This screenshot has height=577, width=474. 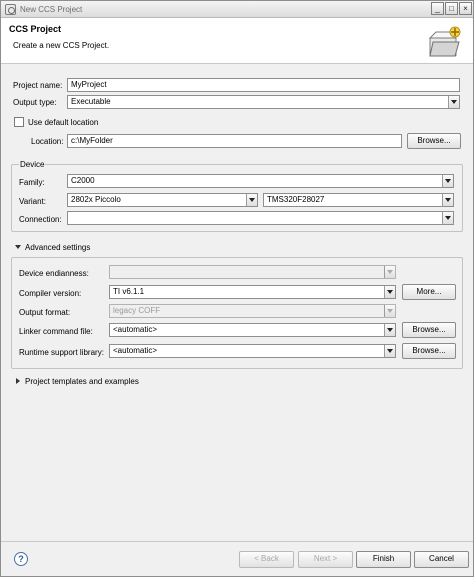 I want to click on family-value: C2000, so click(x=83, y=180).